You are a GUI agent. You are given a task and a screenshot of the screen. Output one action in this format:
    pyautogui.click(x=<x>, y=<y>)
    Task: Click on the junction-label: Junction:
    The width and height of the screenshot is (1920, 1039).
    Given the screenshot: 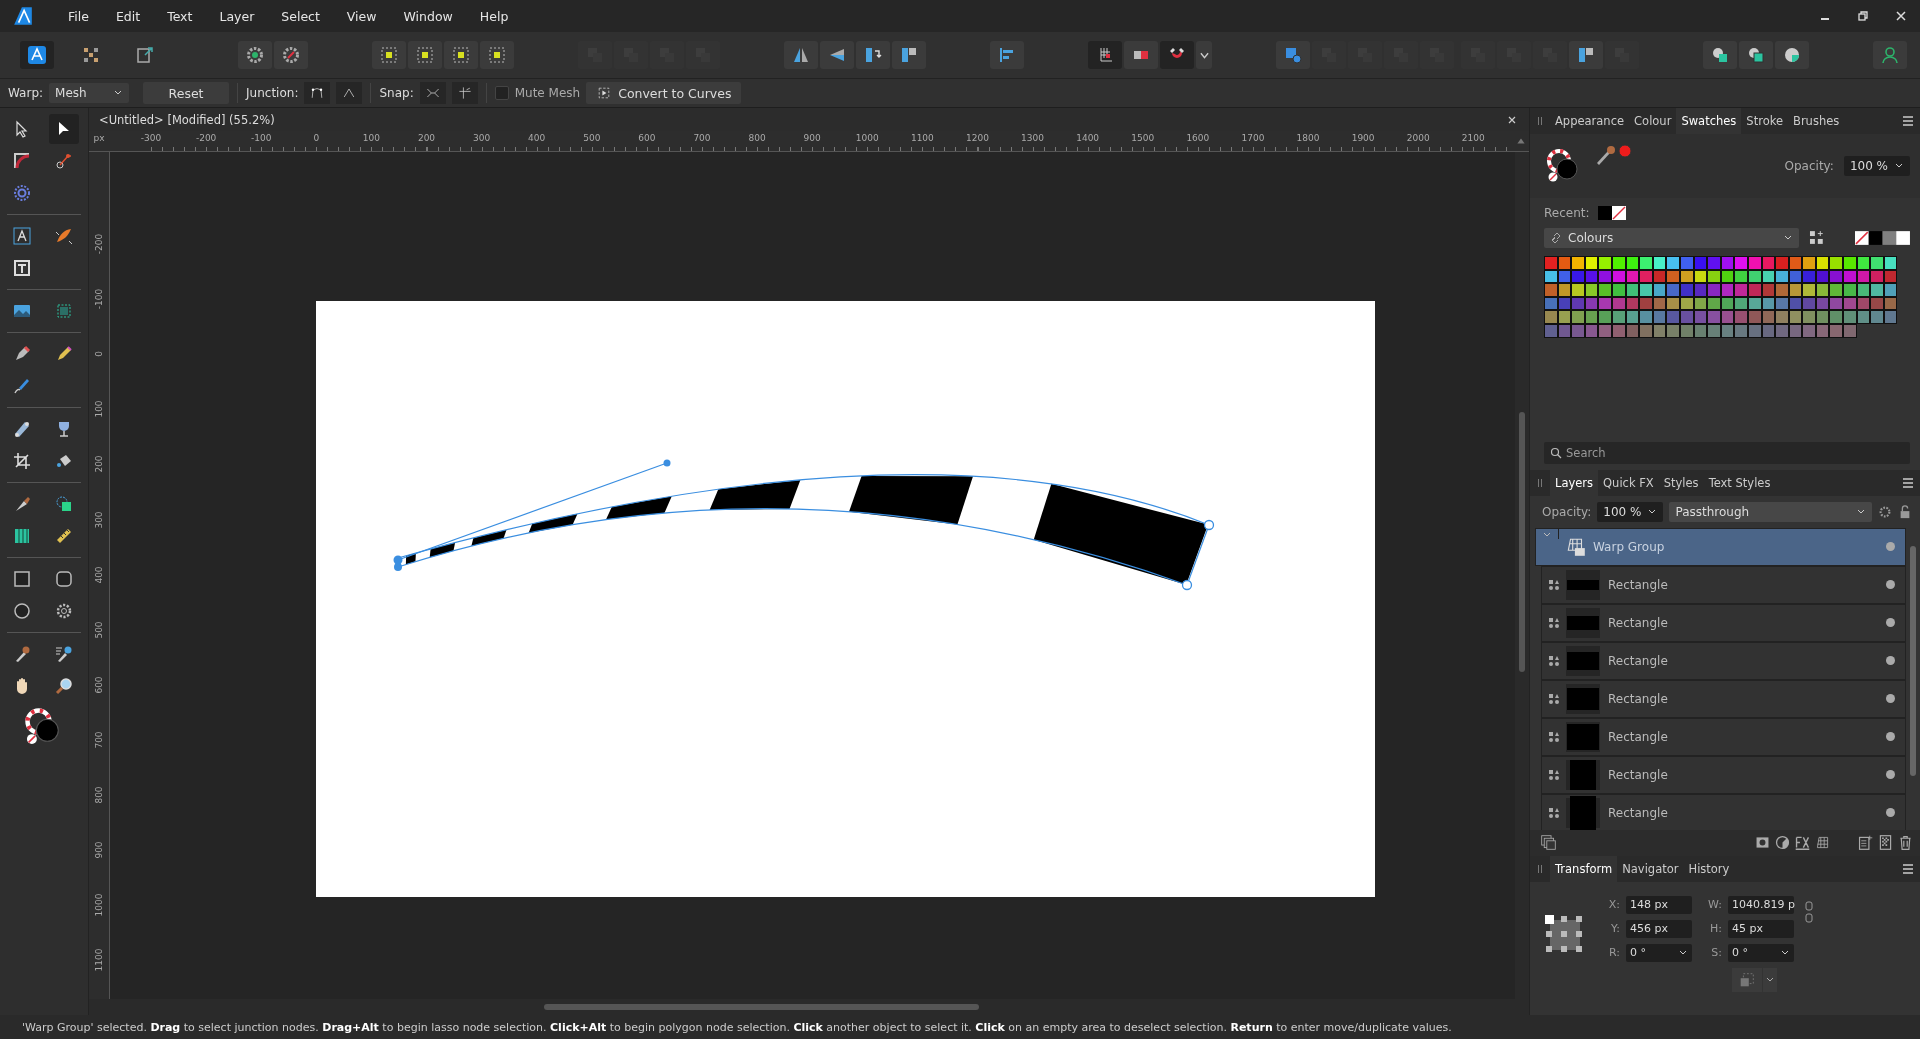 What is the action you would take?
    pyautogui.click(x=272, y=93)
    